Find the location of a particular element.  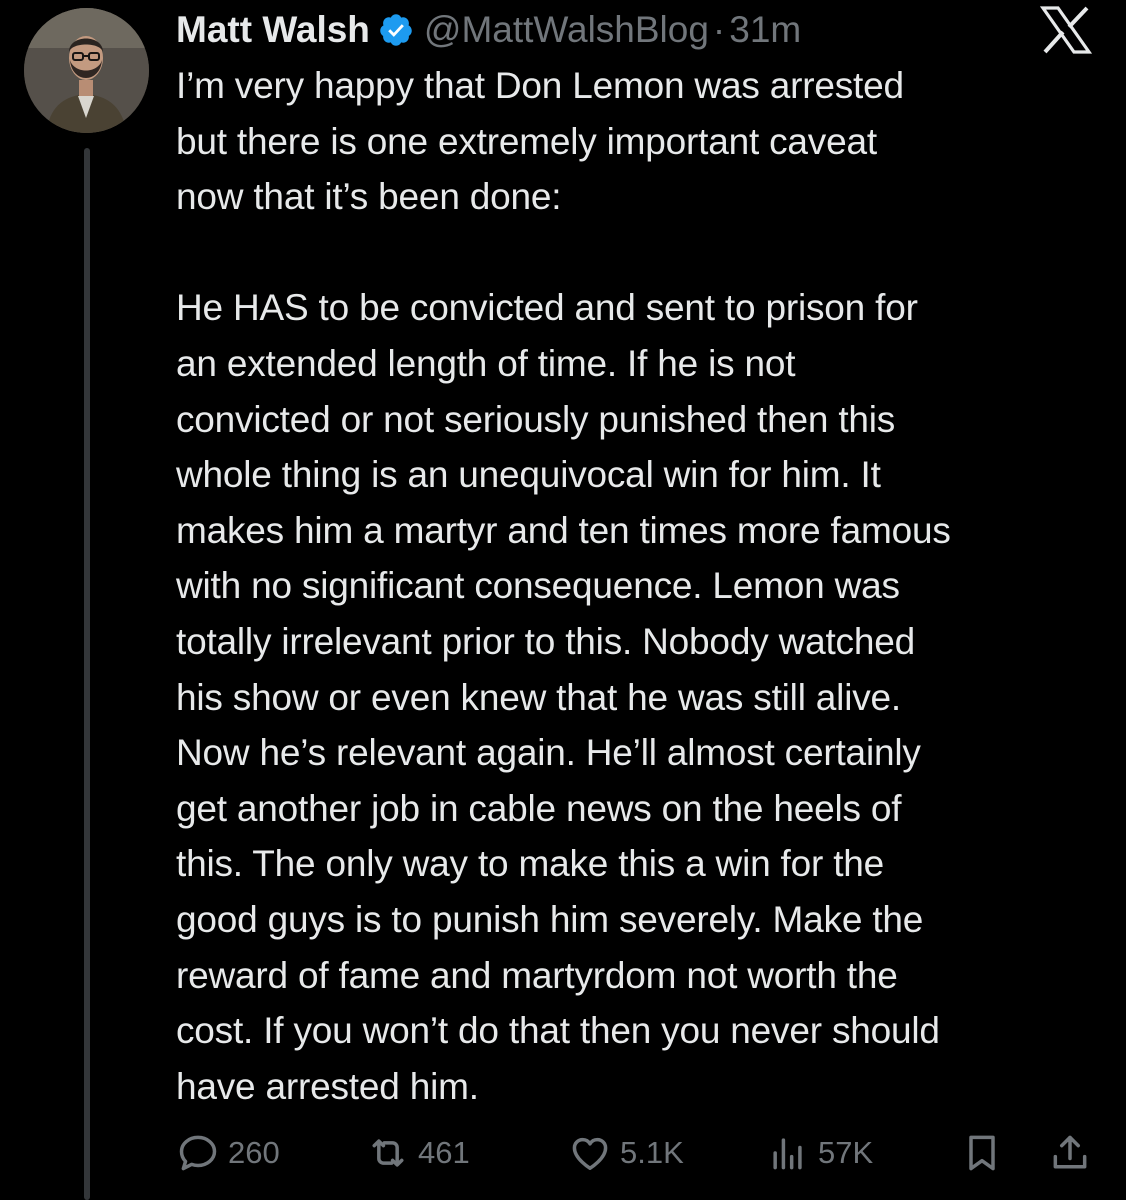

thread-line is located at coordinates (87, 674).